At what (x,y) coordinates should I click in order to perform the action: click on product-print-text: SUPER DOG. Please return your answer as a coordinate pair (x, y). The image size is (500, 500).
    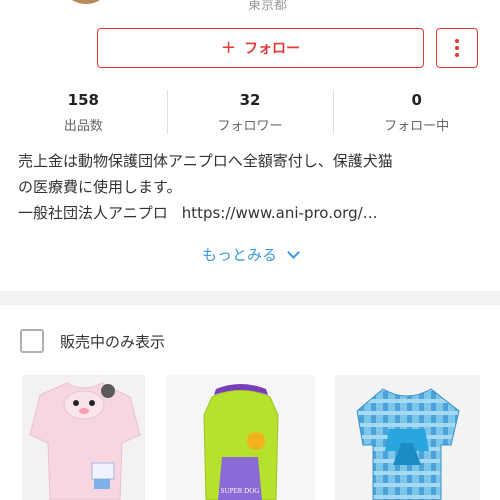
    Looking at the image, I should click on (240, 491).